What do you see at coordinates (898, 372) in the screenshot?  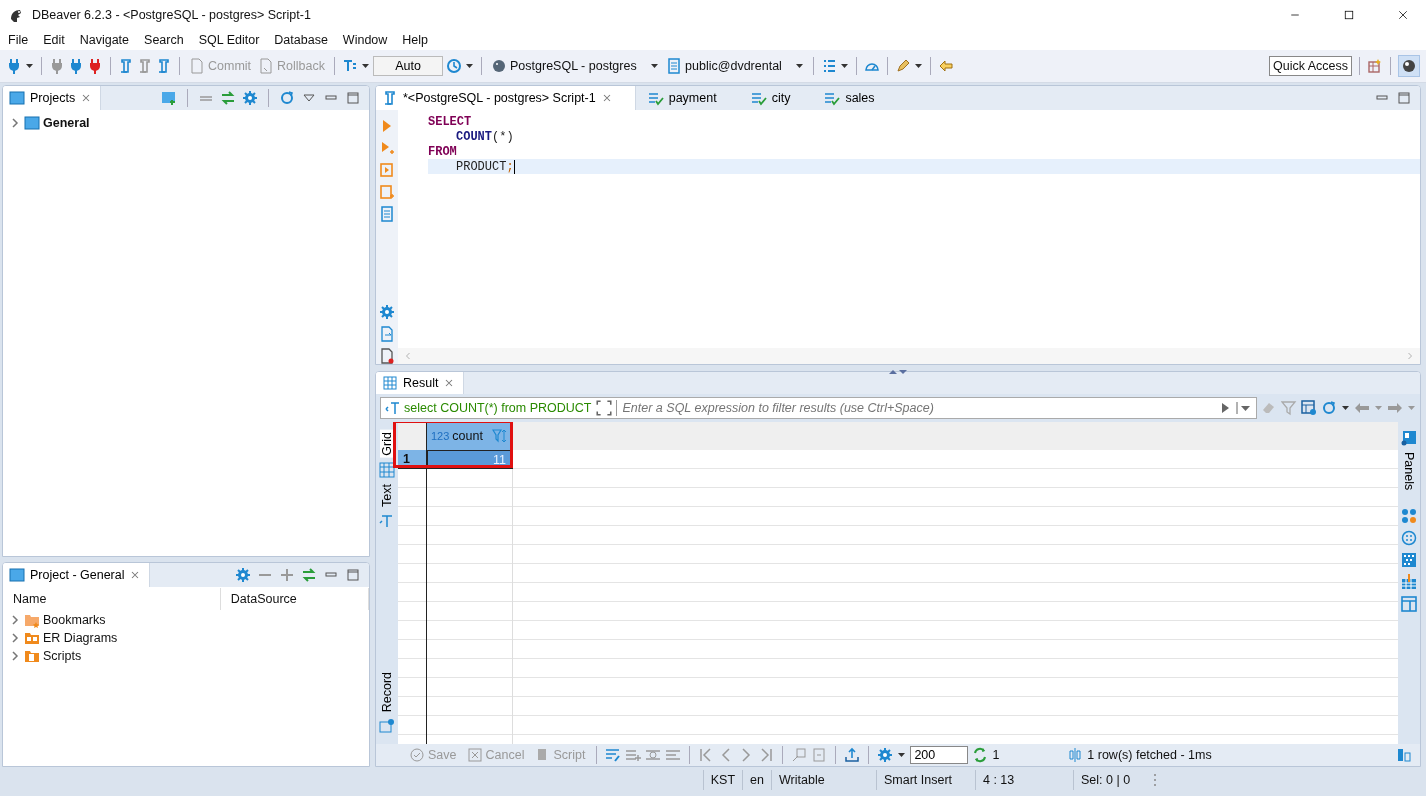 I see `sash-arrows-icon` at bounding box center [898, 372].